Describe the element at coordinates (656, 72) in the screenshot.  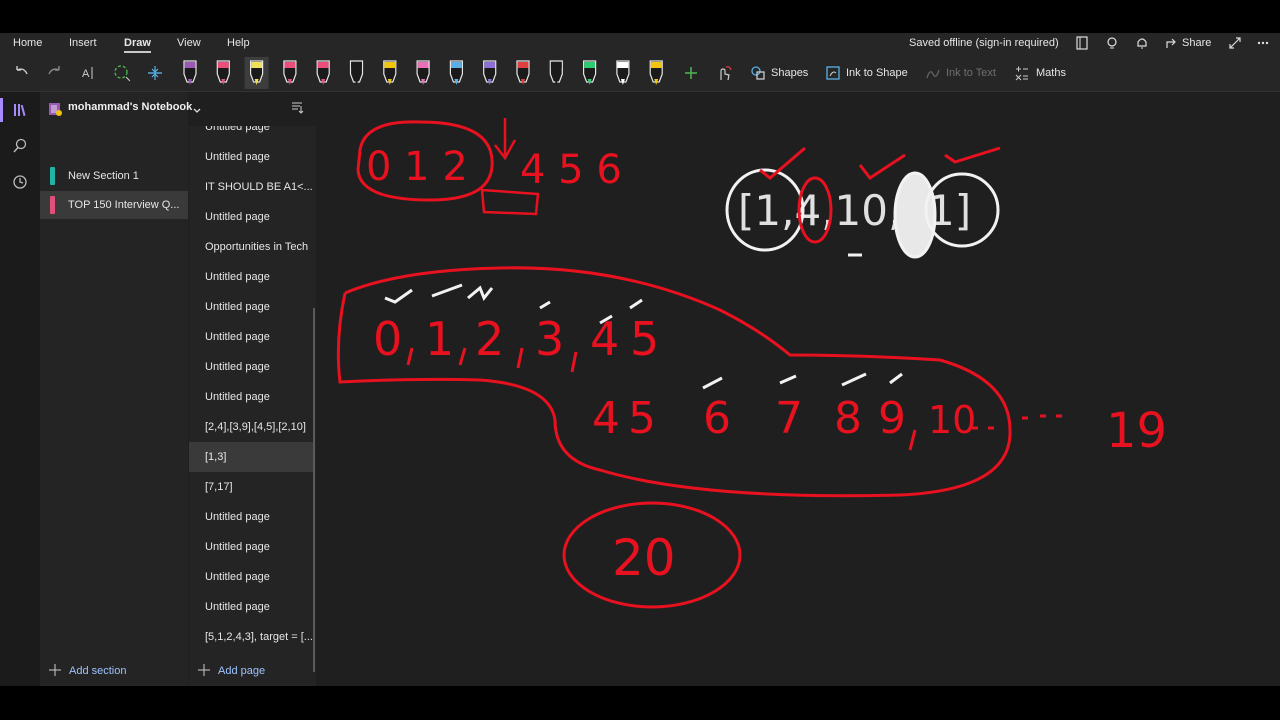
I see `pen-15-icon` at that location.